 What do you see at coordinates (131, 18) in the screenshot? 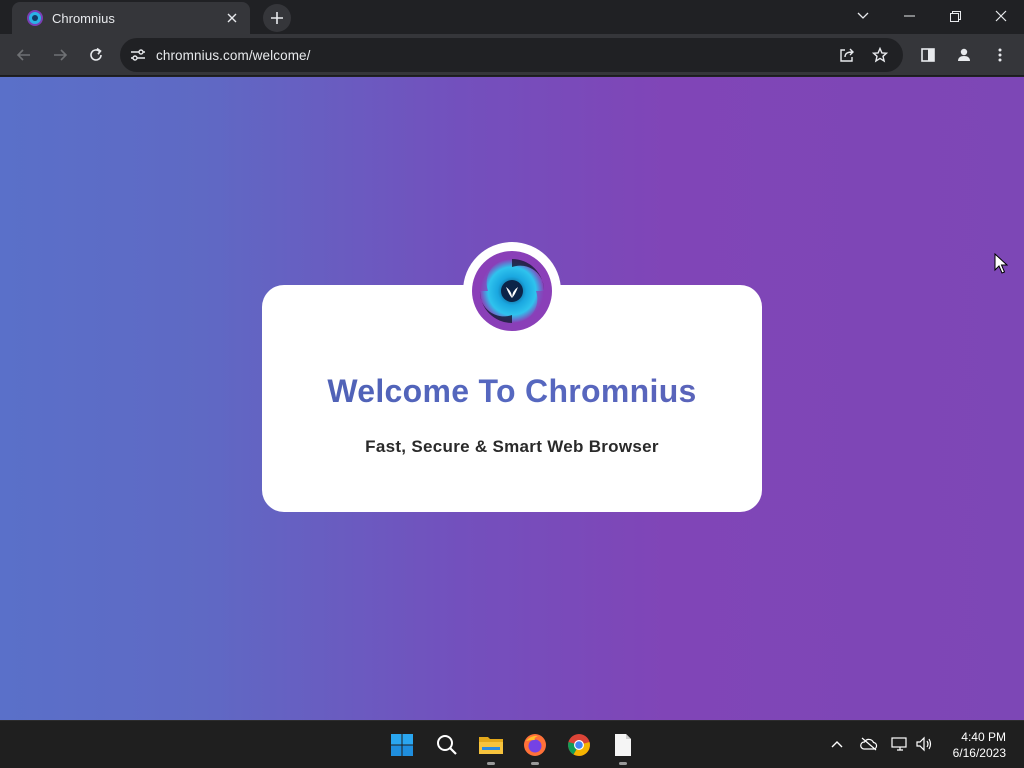
I see `tab-chromnius: Chromnius` at bounding box center [131, 18].